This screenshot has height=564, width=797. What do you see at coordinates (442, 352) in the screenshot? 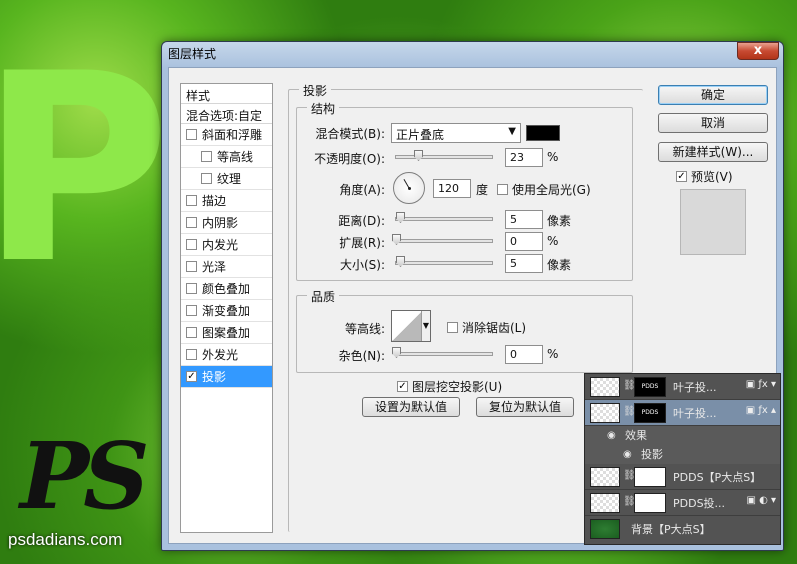
I see `noise-slider` at bounding box center [442, 352].